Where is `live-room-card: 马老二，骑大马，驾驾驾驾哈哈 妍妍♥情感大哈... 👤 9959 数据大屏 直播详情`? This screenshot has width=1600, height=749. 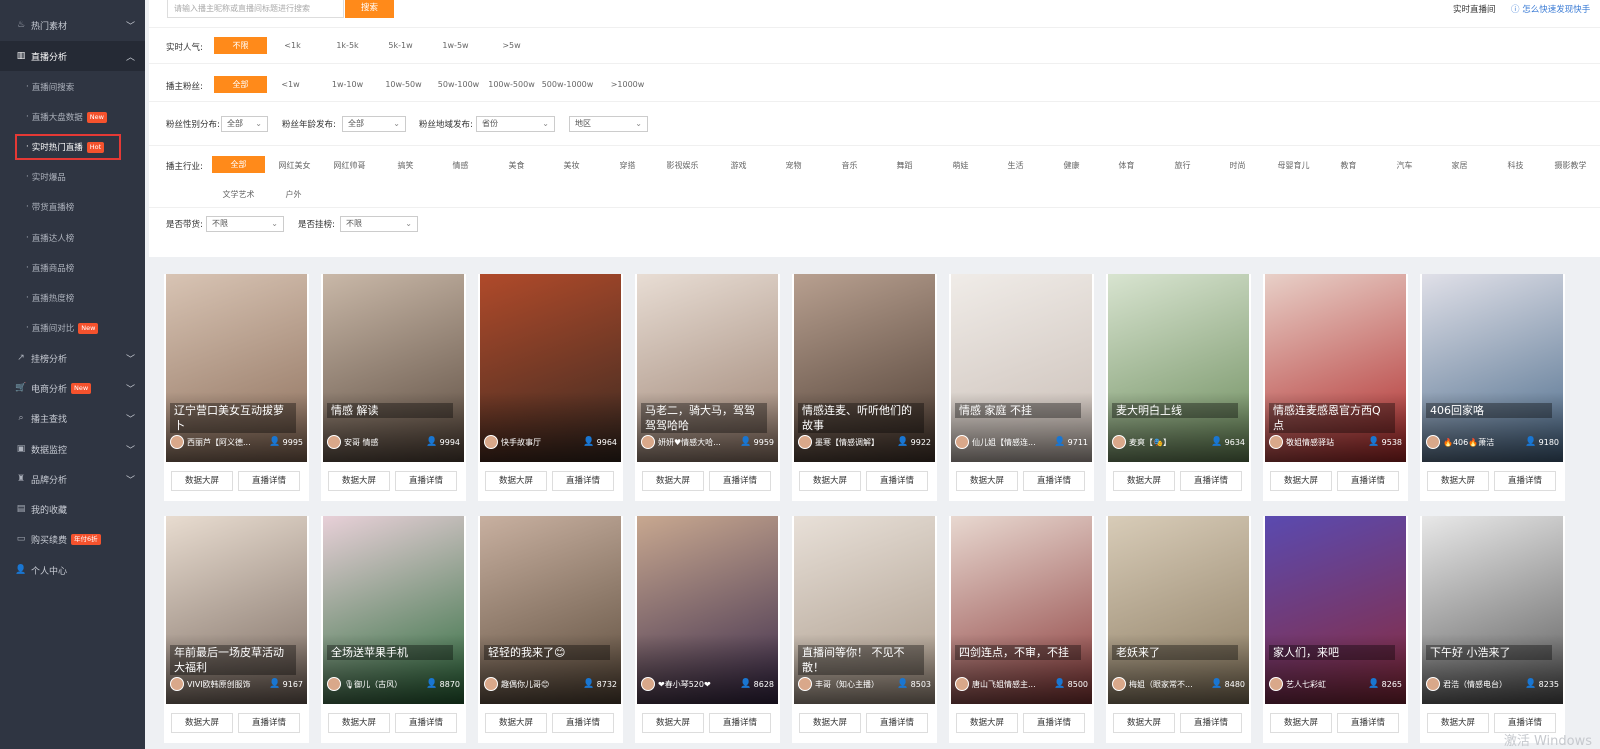
live-room-card: 马老二，骑大马，驾驾驾驾哈哈 妍妍♥情感大哈... 👤 9959 数据大屏 直播详情 is located at coordinates (707, 387).